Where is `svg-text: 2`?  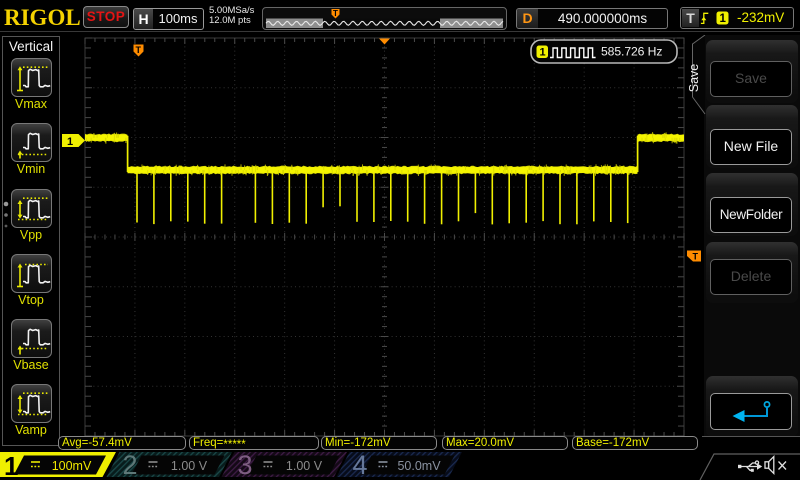 svg-text: 2 is located at coordinates (130, 465).